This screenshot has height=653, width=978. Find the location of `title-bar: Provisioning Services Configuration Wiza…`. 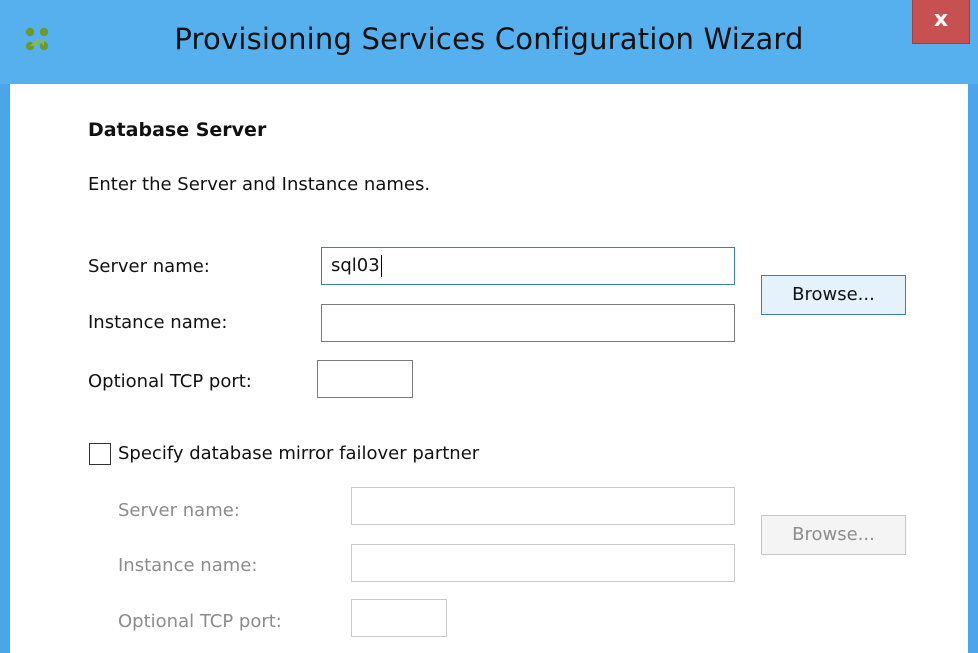

title-bar: Provisioning Services Configuration Wiza… is located at coordinates (489, 42).